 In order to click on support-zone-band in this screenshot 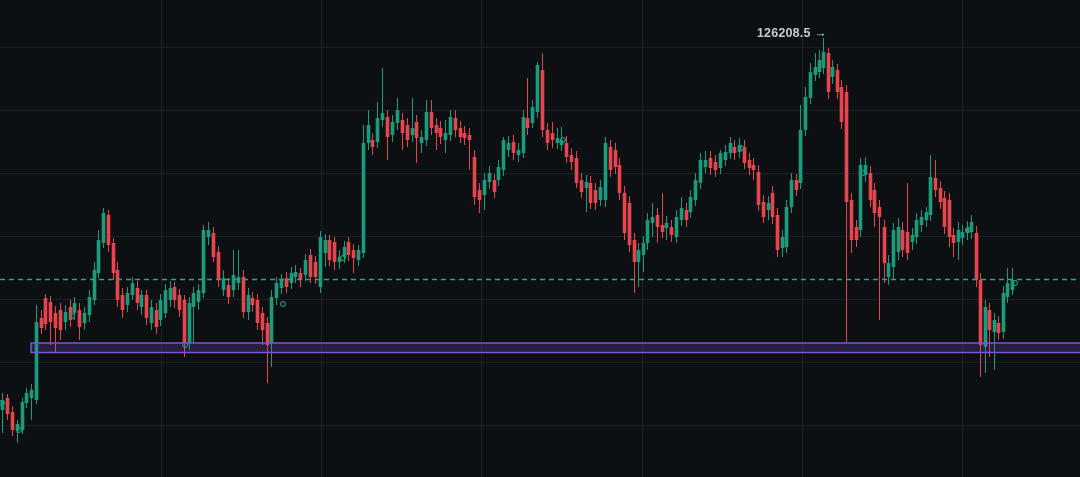, I will do `click(555, 348)`.